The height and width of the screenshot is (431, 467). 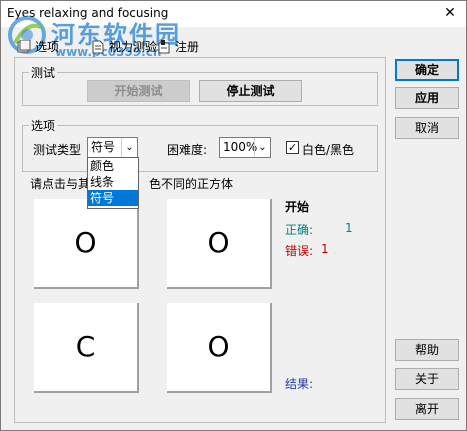 I want to click on test-square-4: O, so click(x=219, y=348).